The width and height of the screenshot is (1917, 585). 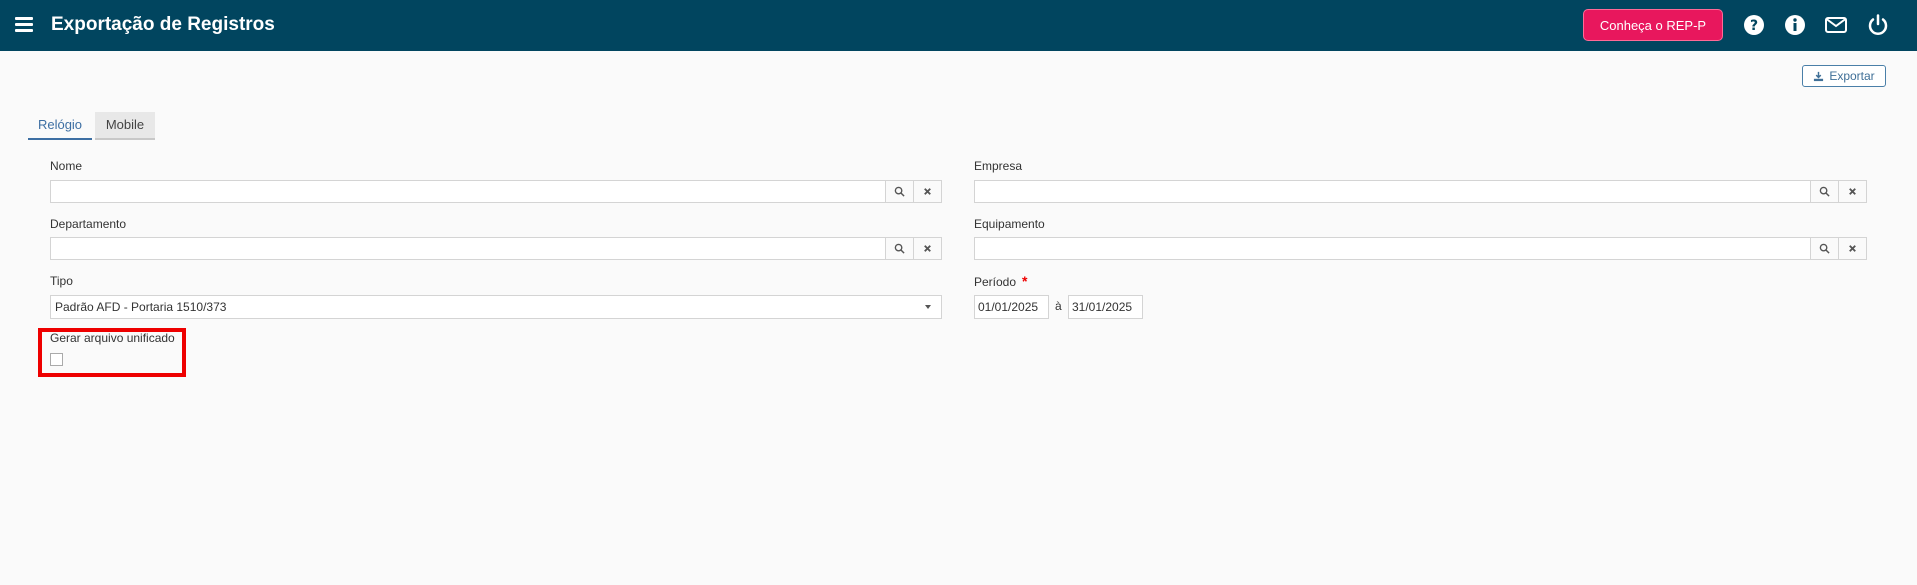 I want to click on equipamento-clear-button, so click(x=1852, y=248).